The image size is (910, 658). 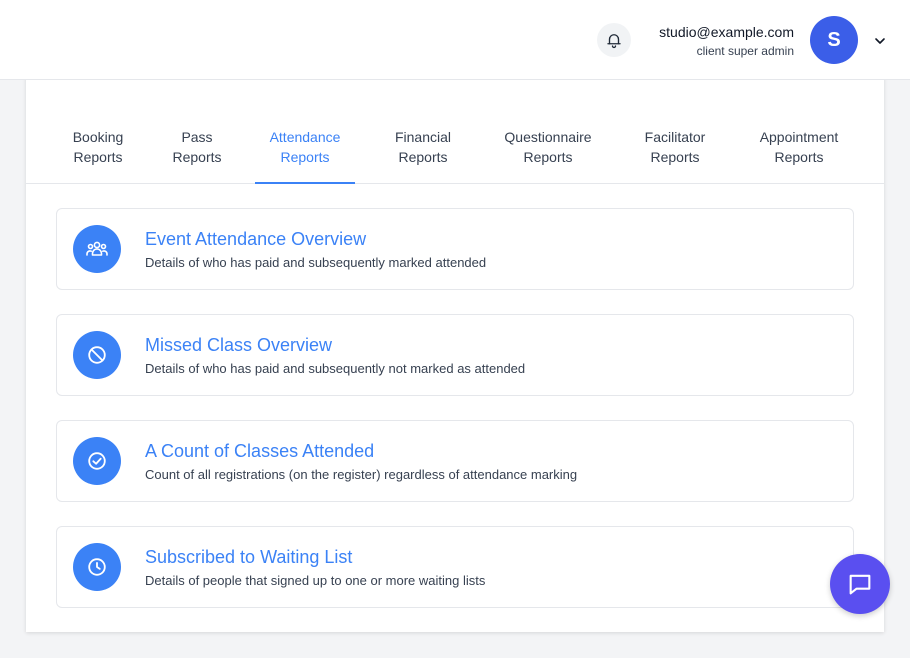 I want to click on tab-attendance-reports: Attendance Reports, so click(x=305, y=152).